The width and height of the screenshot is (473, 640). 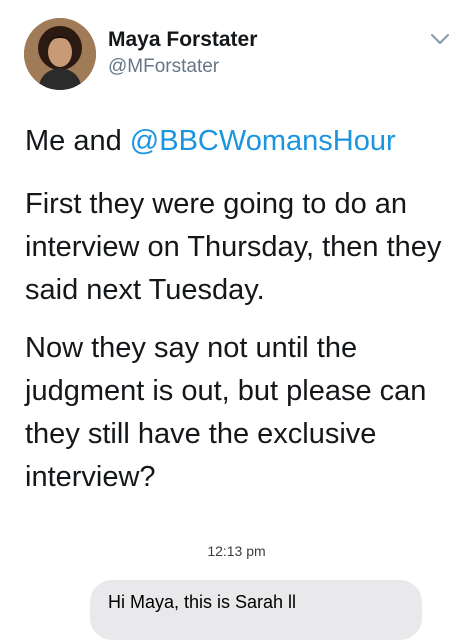 What do you see at coordinates (440, 39) in the screenshot?
I see `chevron-down-icon` at bounding box center [440, 39].